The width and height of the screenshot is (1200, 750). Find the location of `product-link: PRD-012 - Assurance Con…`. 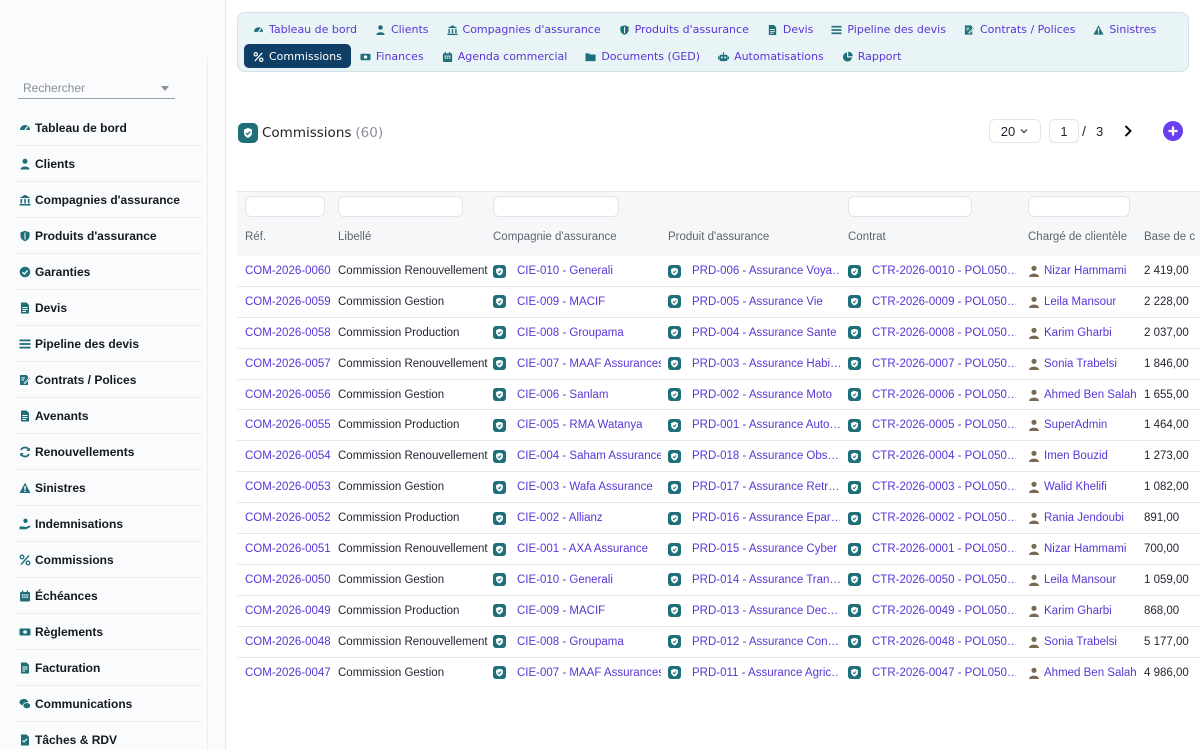

product-link: PRD-012 - Assurance Con… is located at coordinates (765, 642).